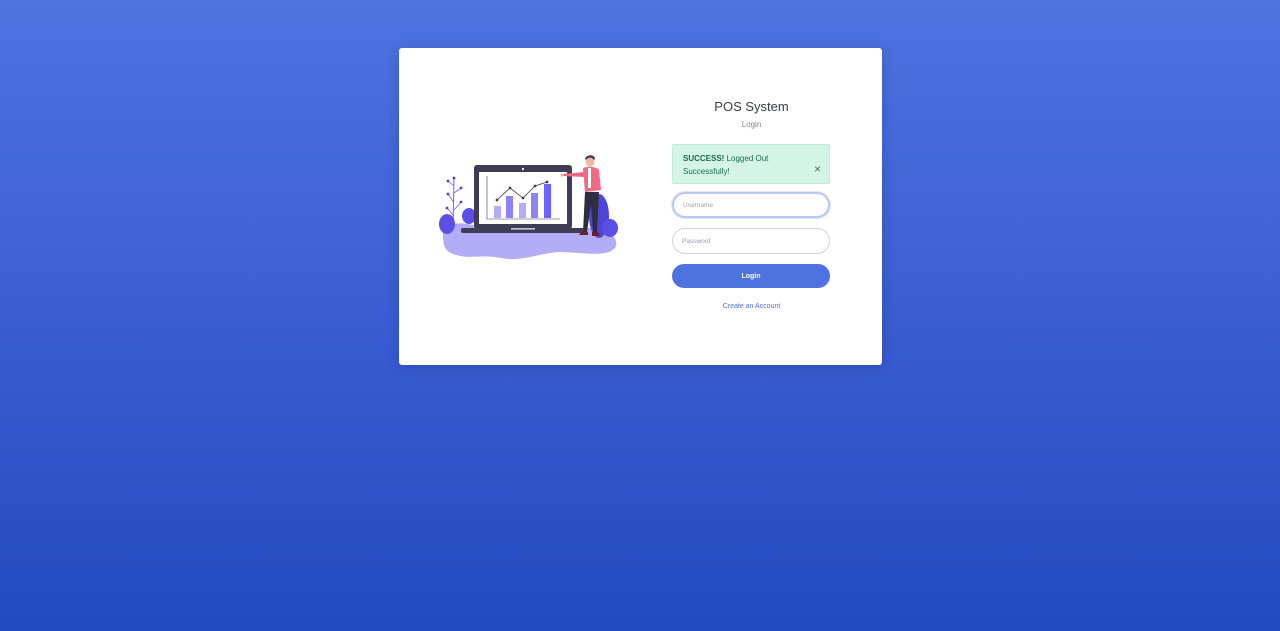 This screenshot has height=631, width=1280. Describe the element at coordinates (528, 207) in the screenshot. I see `analytics-presentation-illustration` at that location.